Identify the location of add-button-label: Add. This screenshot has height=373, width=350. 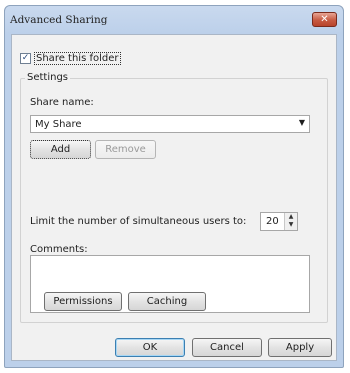
(60, 149).